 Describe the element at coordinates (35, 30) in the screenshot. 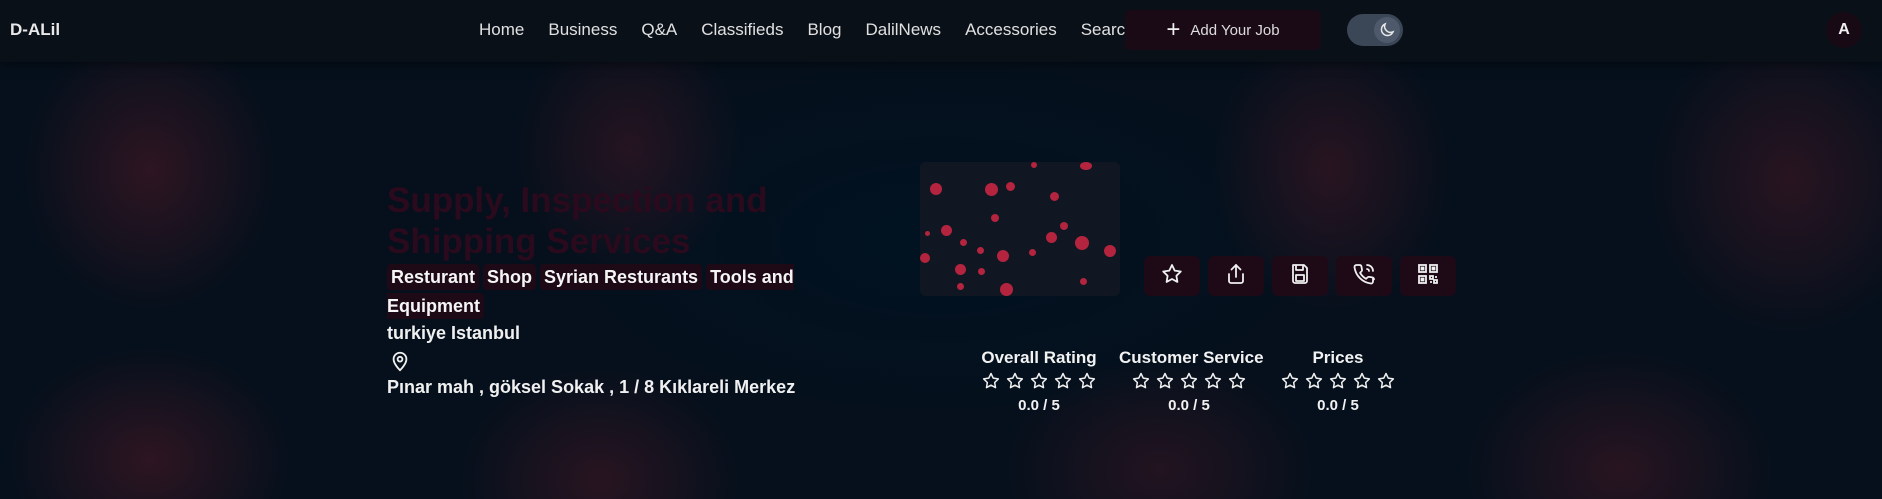

I see `site-logo: D-ALil` at that location.